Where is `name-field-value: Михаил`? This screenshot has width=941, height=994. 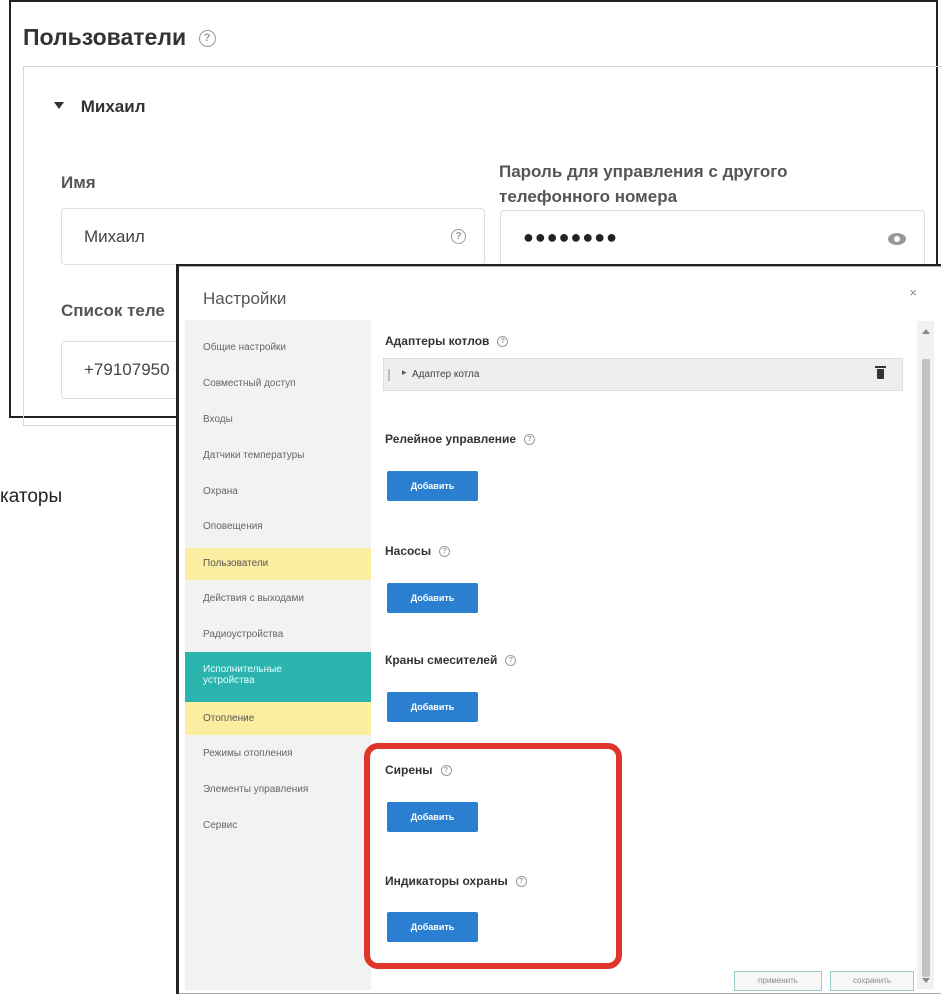 name-field-value: Михаил is located at coordinates (114, 236).